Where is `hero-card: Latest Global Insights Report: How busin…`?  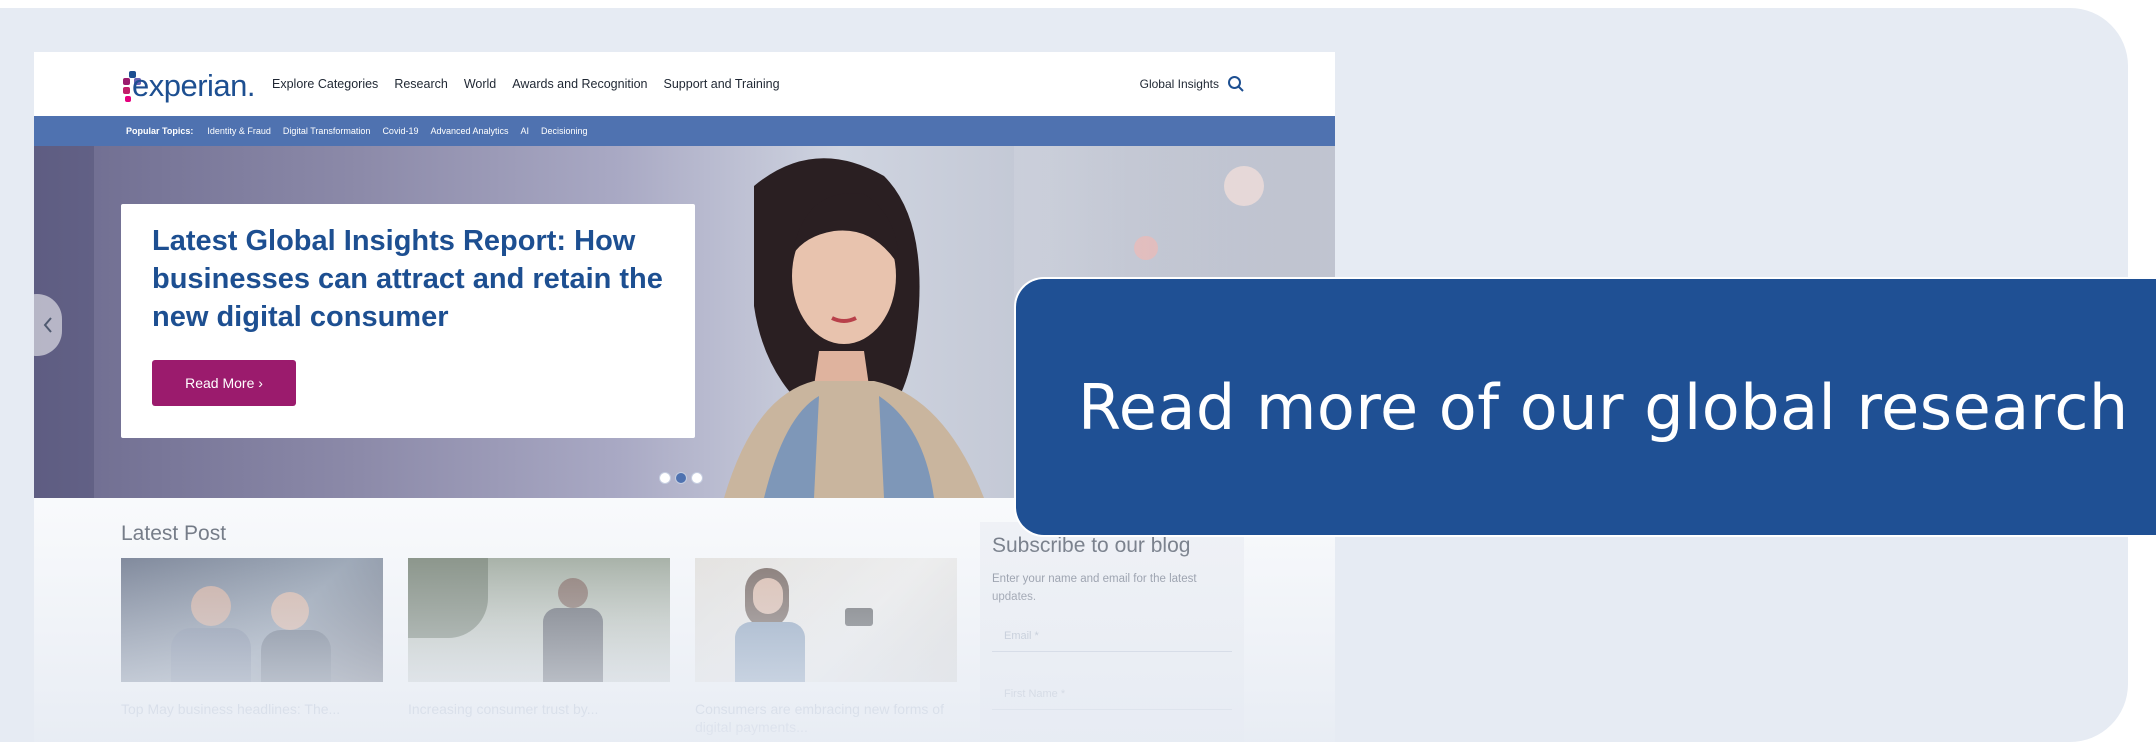 hero-card: Latest Global Insights Report: How busin… is located at coordinates (408, 321).